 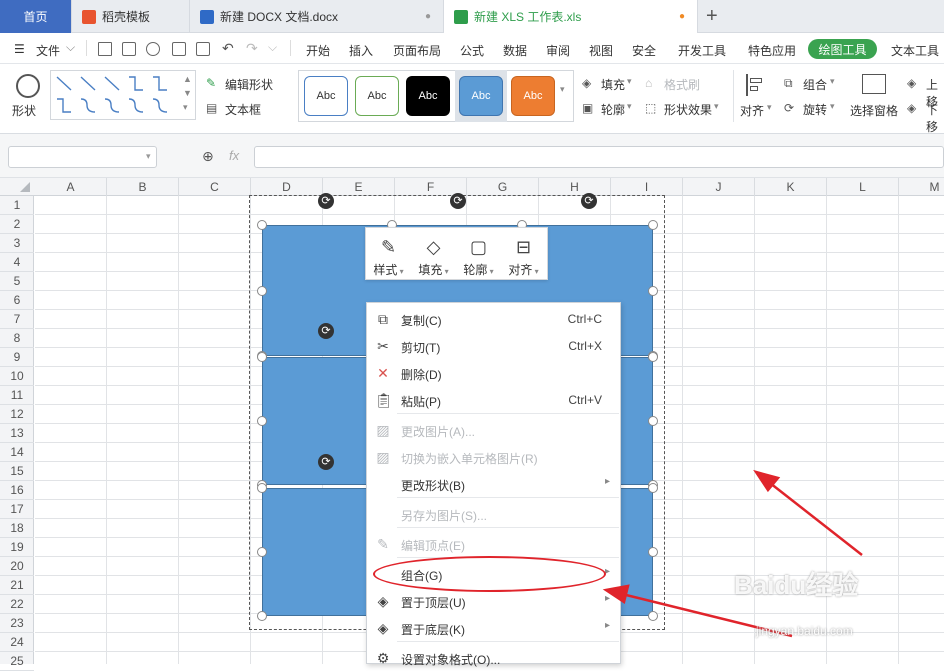 What do you see at coordinates (796, 585) in the screenshot?
I see `baidu-watermark-logo: Baidu经验` at bounding box center [796, 585].